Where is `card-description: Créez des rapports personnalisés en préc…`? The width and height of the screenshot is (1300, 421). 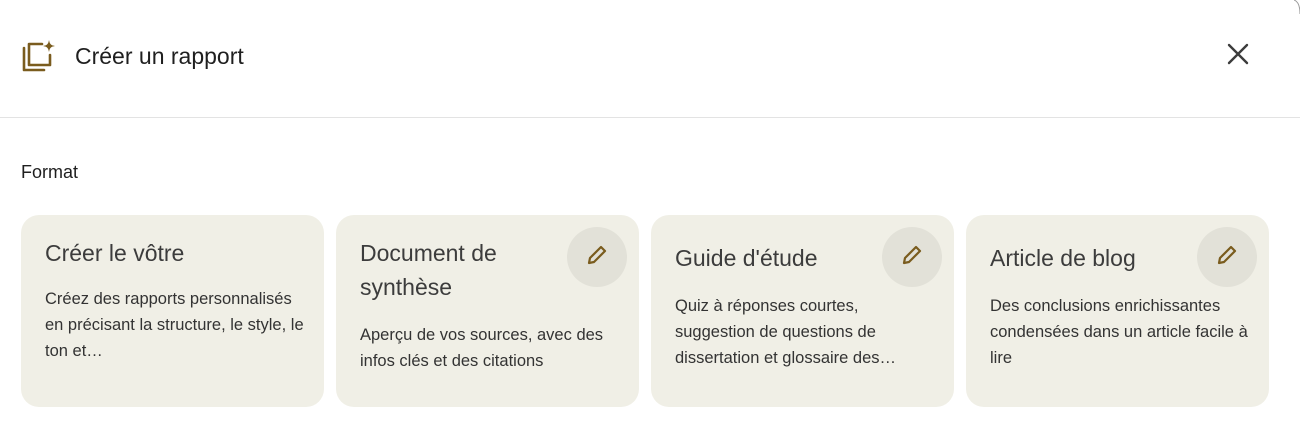
card-description: Créez des rapports personnalisés en préc… is located at coordinates (174, 325).